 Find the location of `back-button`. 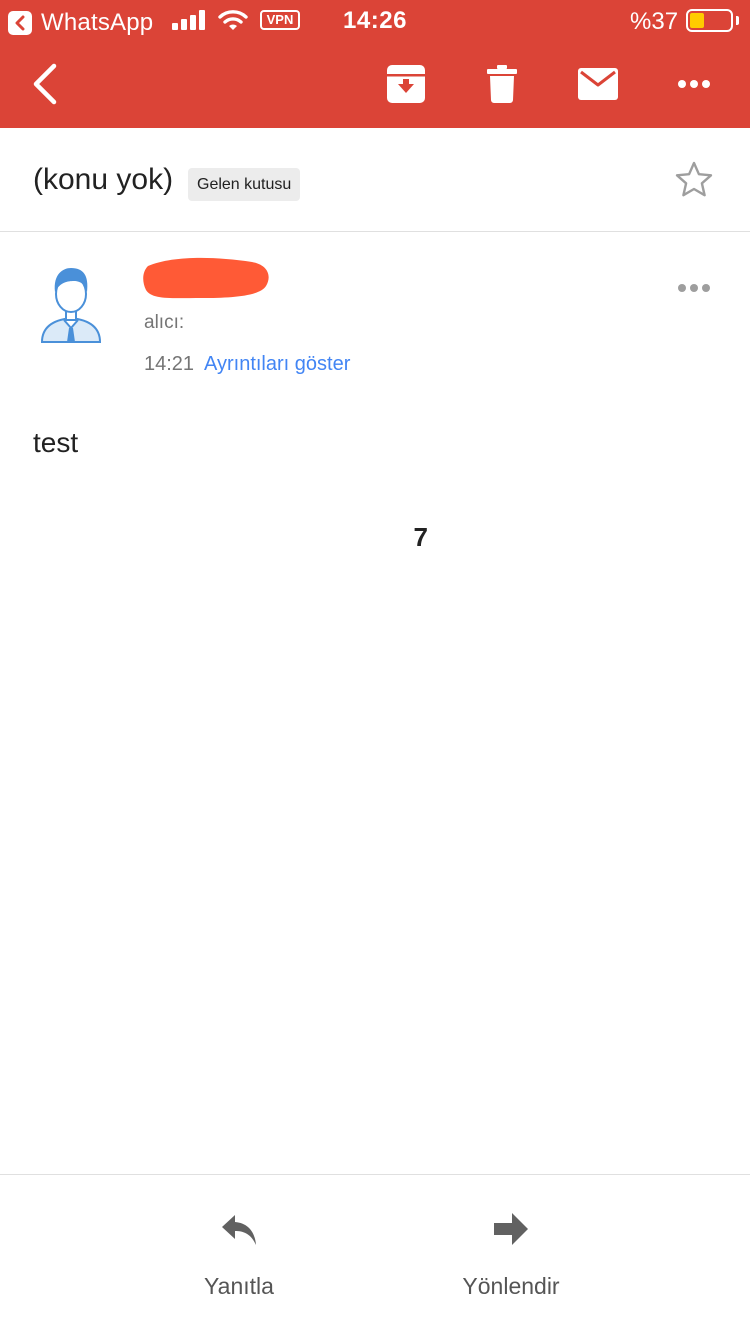

back-button is located at coordinates (45, 84).